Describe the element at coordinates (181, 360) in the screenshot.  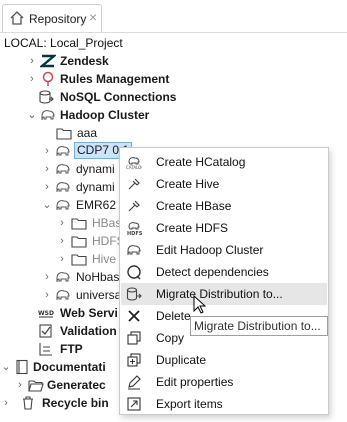
I see `menu-item-label: Duplicate` at that location.